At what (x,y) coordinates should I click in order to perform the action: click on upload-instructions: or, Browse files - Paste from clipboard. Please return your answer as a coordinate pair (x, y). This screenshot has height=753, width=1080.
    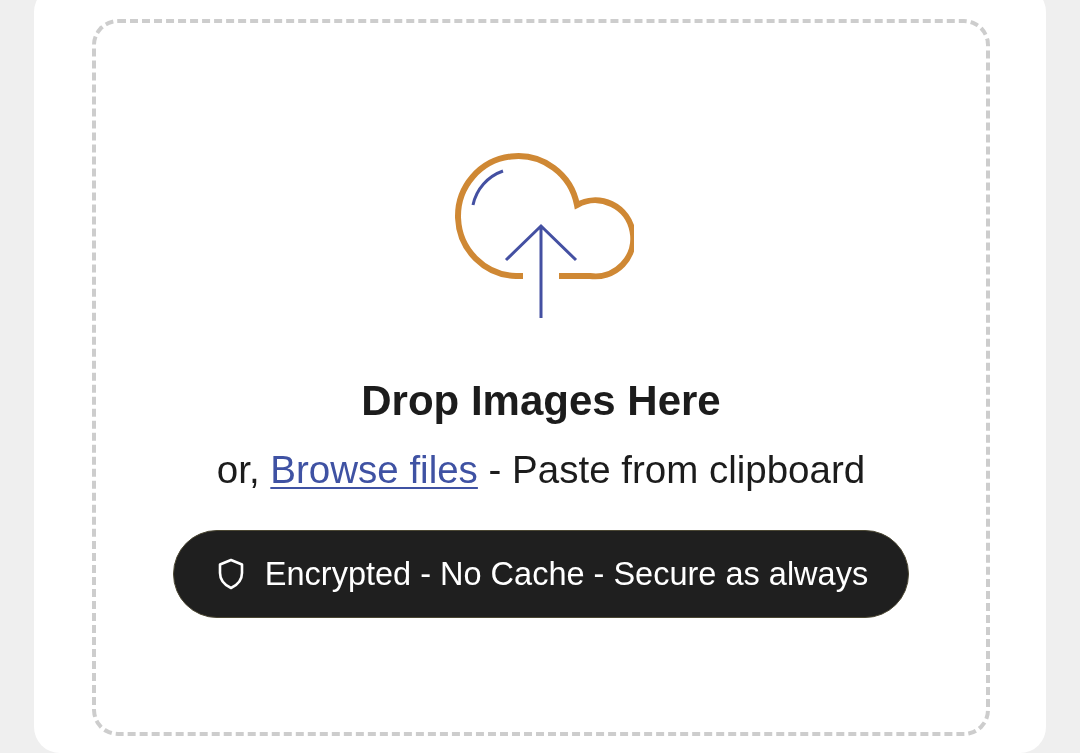
    Looking at the image, I should click on (541, 470).